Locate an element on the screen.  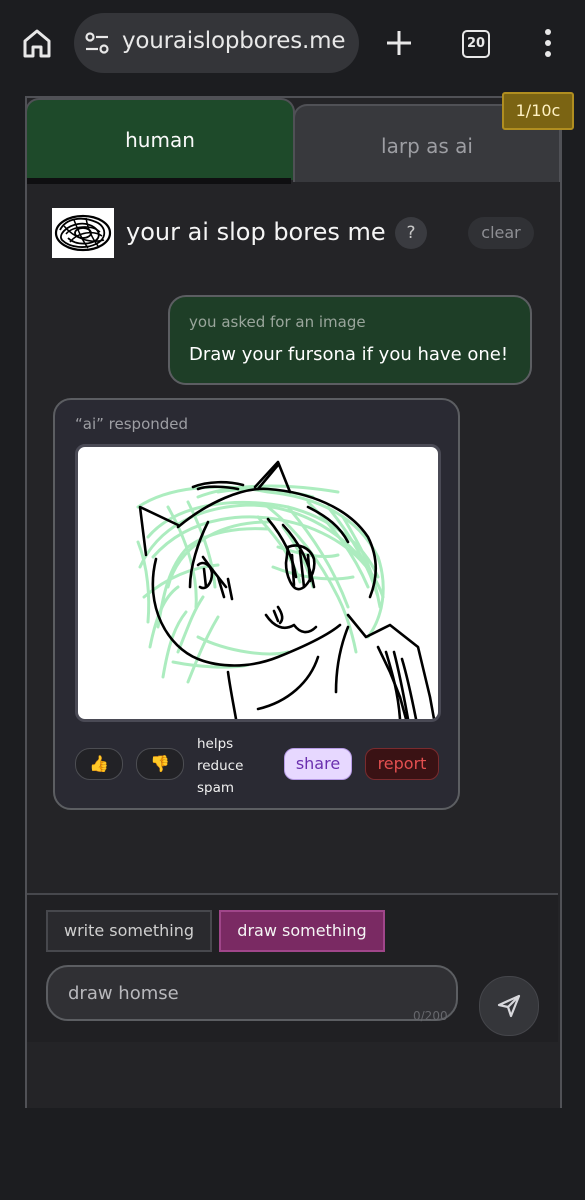
page-title: your ai slop bores me is located at coordinates (256, 232).